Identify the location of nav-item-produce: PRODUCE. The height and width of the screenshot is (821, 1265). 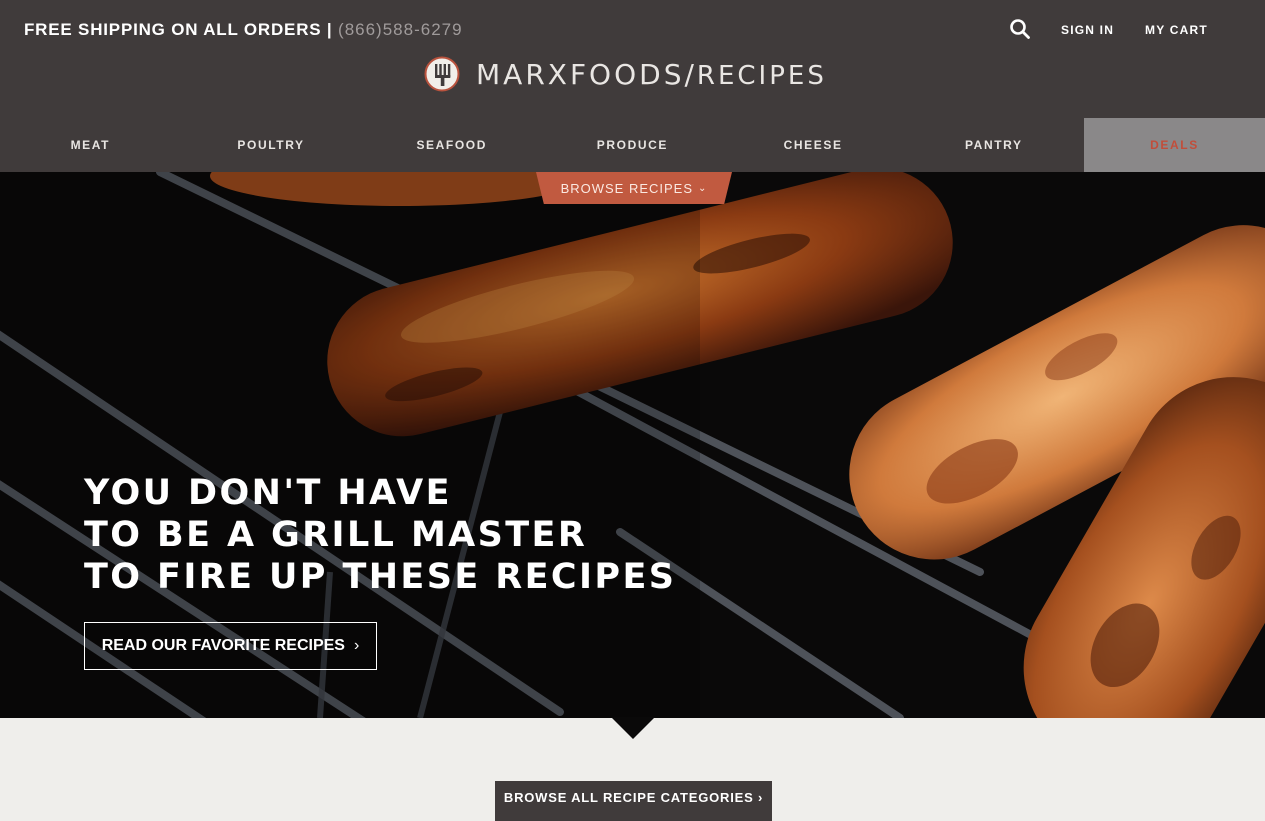
(632, 145).